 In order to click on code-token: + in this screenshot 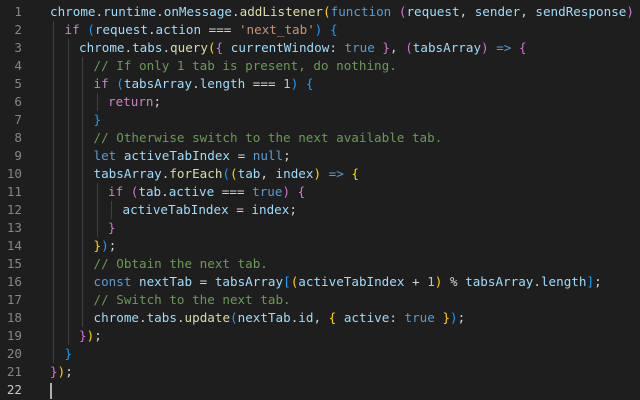, I will do `click(416, 281)`.